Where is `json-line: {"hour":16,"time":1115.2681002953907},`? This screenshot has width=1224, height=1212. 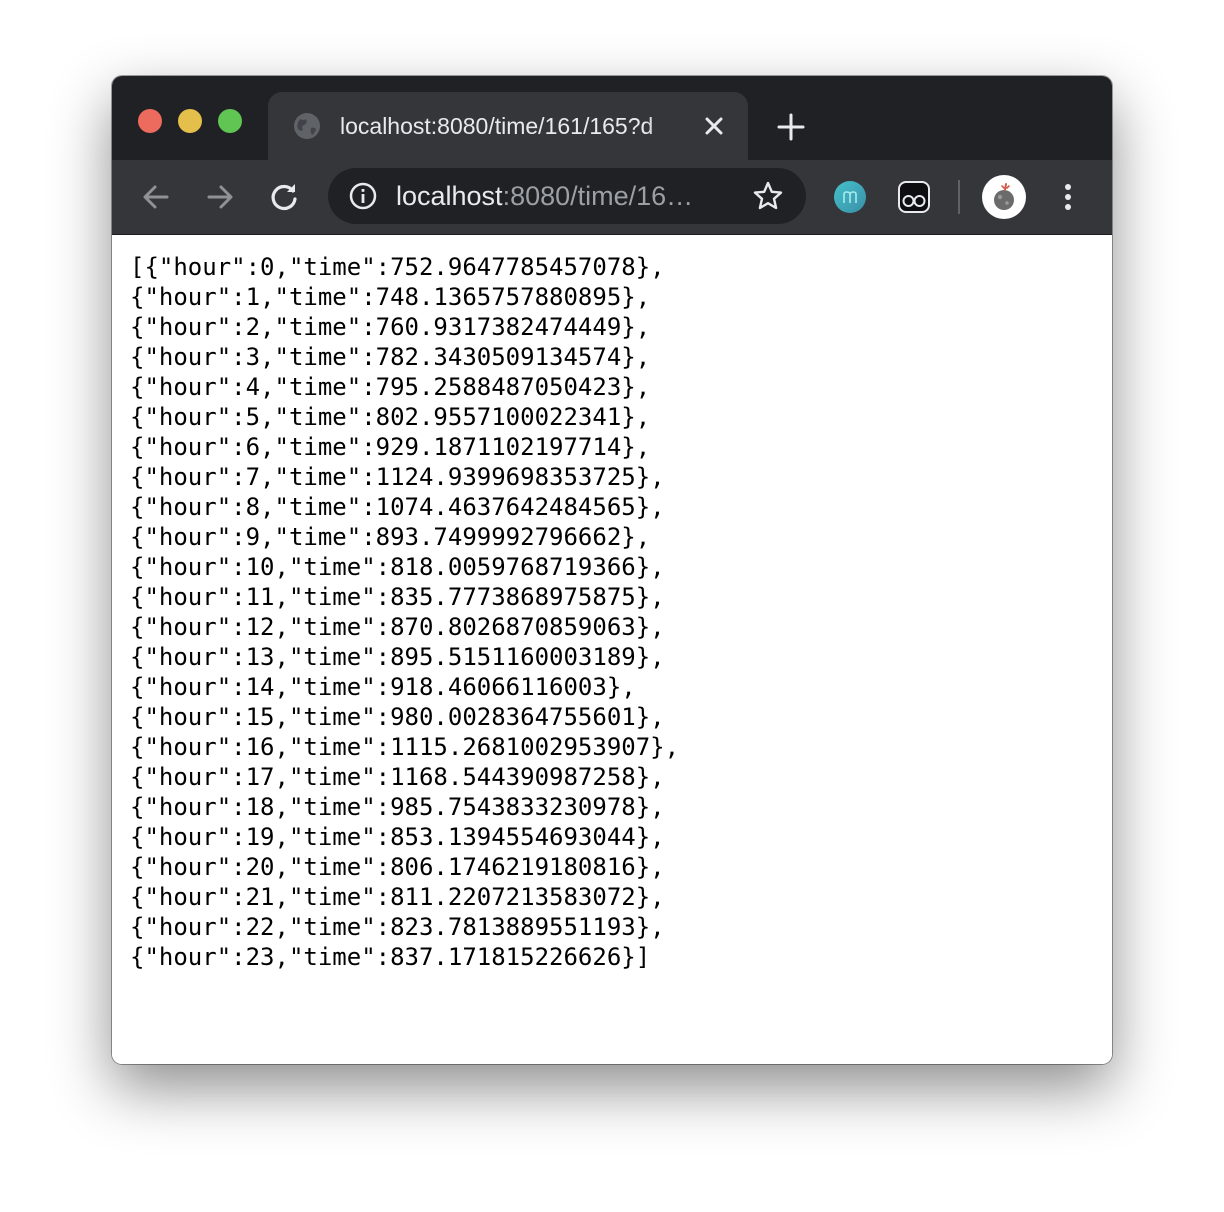
json-line: {"hour":16,"time":1115.2681002953907}, is located at coordinates (405, 747).